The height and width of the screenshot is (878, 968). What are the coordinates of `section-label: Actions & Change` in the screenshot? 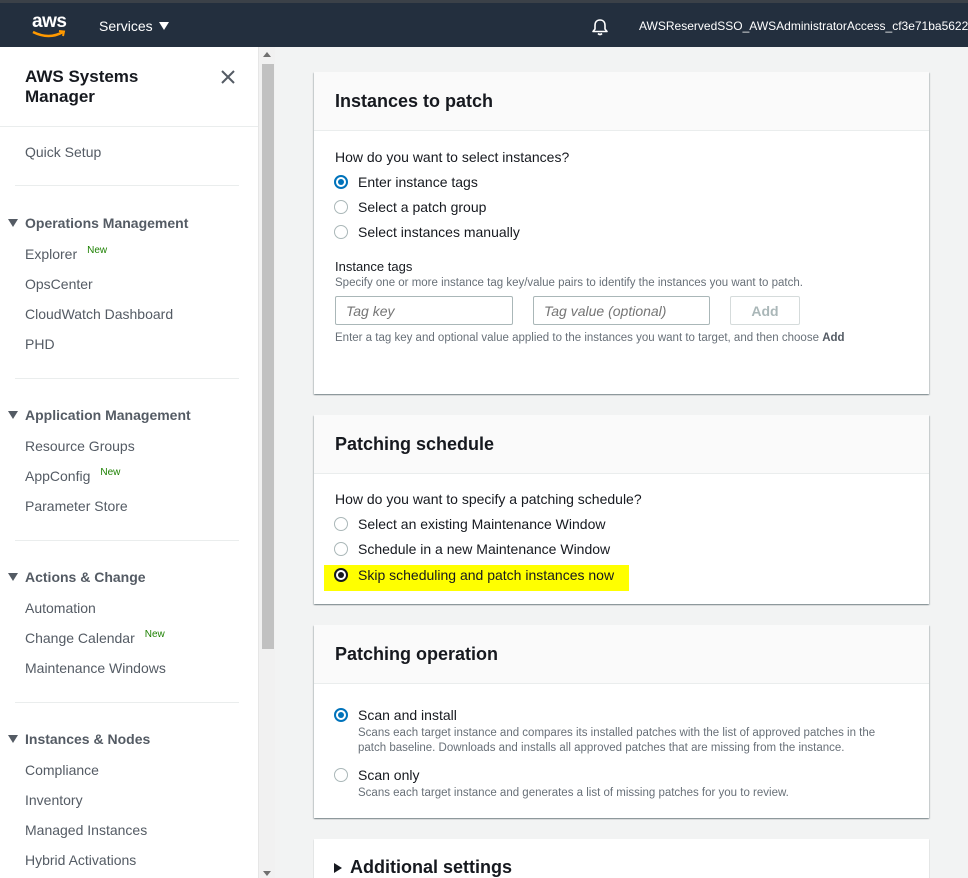 It's located at (85, 577).